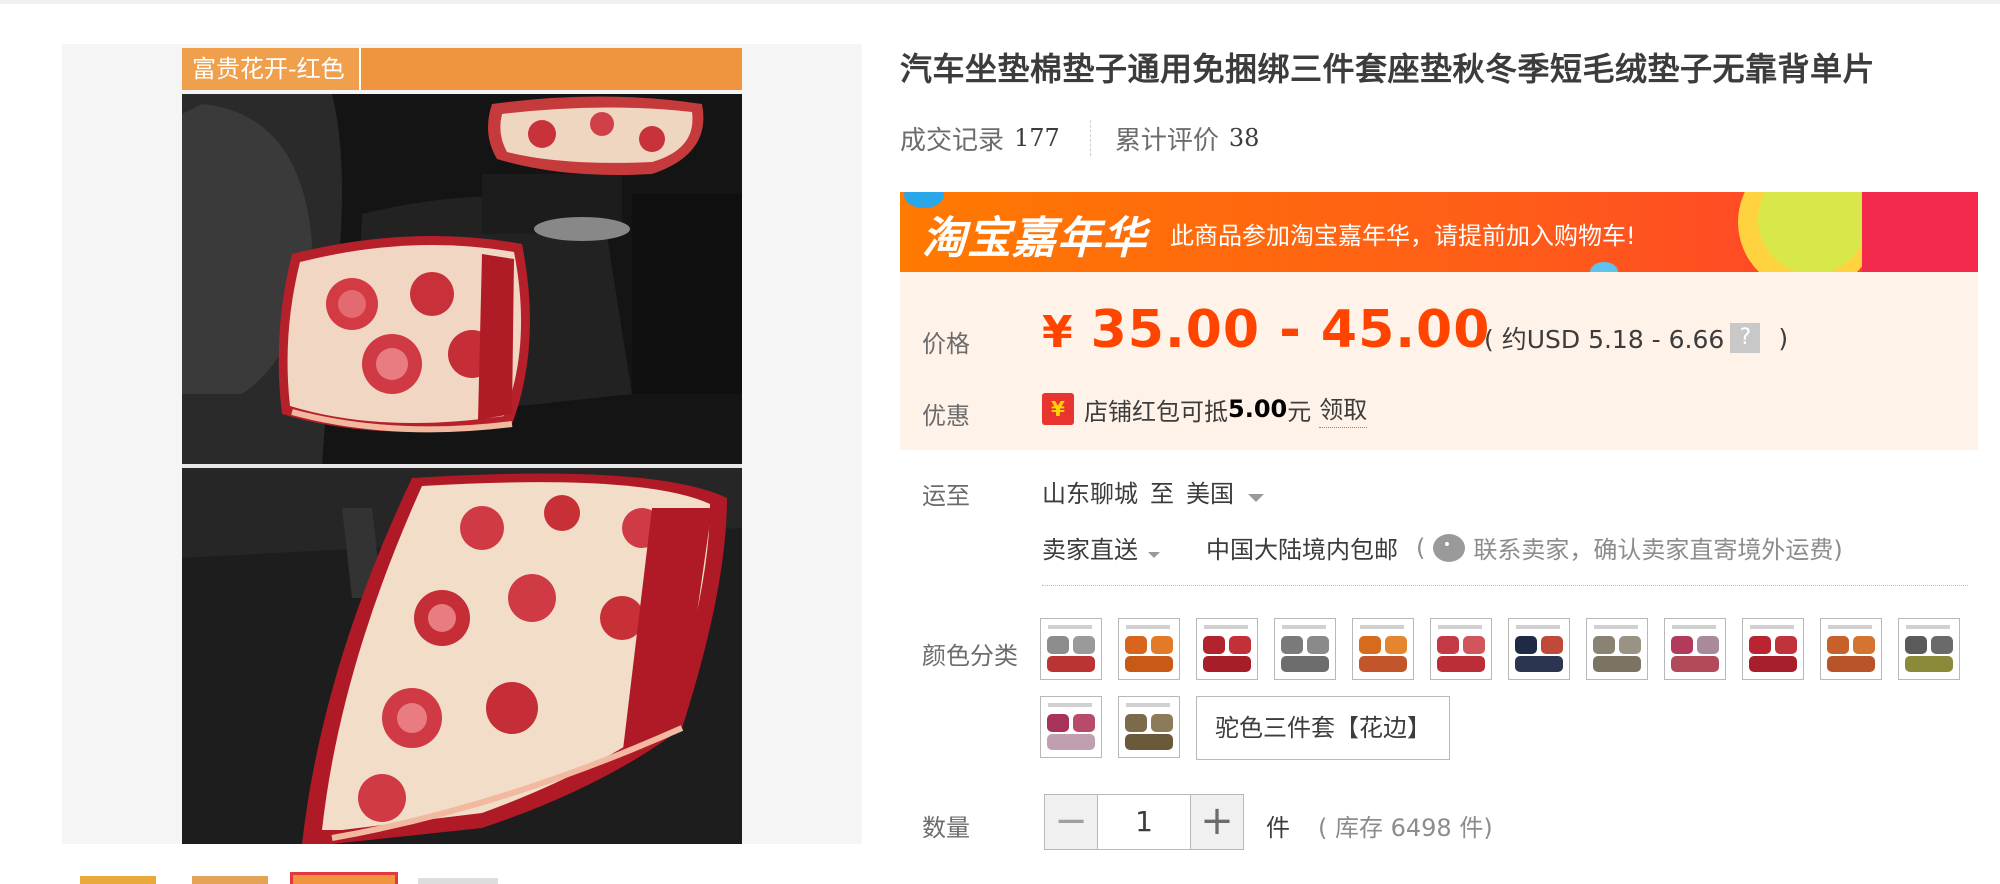 The width and height of the screenshot is (2000, 884). I want to click on increase-quantity-button: +, so click(1217, 822).